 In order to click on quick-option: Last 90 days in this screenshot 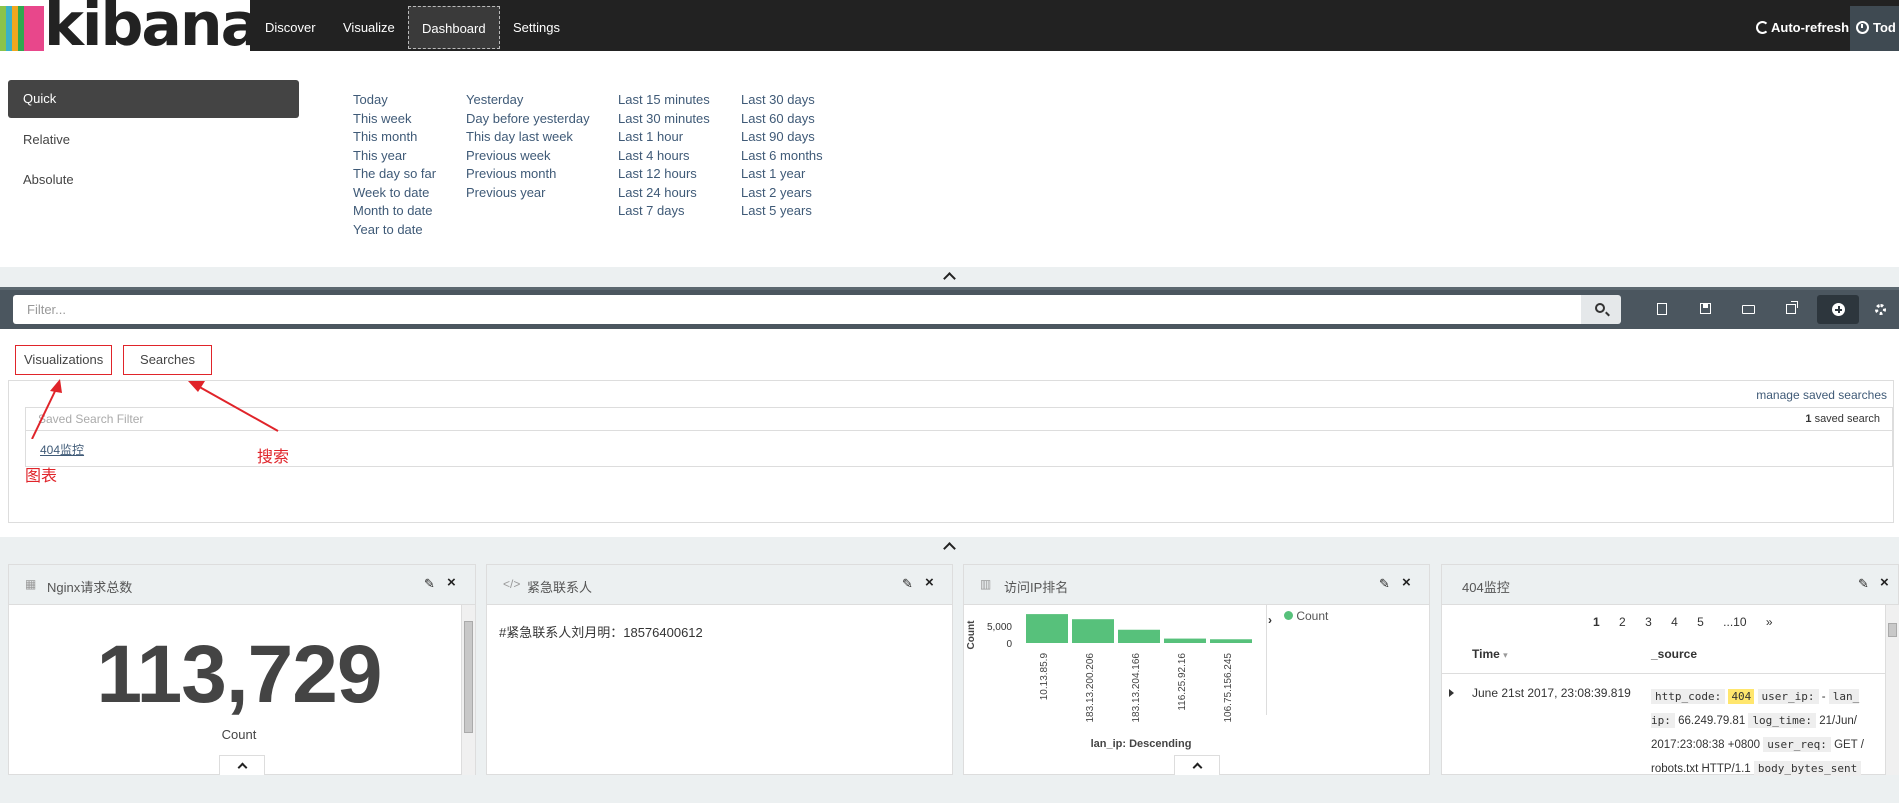, I will do `click(782, 137)`.